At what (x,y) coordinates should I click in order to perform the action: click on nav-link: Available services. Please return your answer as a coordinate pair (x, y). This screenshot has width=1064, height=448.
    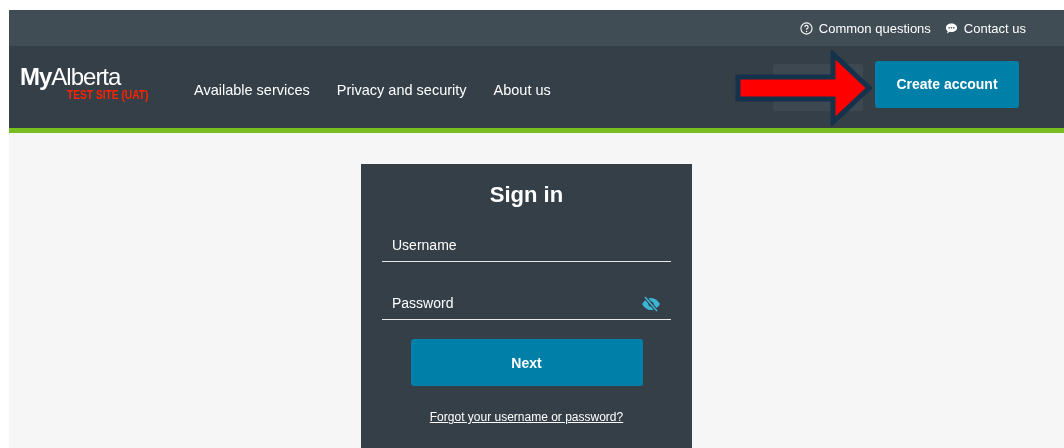
    Looking at the image, I should click on (252, 87).